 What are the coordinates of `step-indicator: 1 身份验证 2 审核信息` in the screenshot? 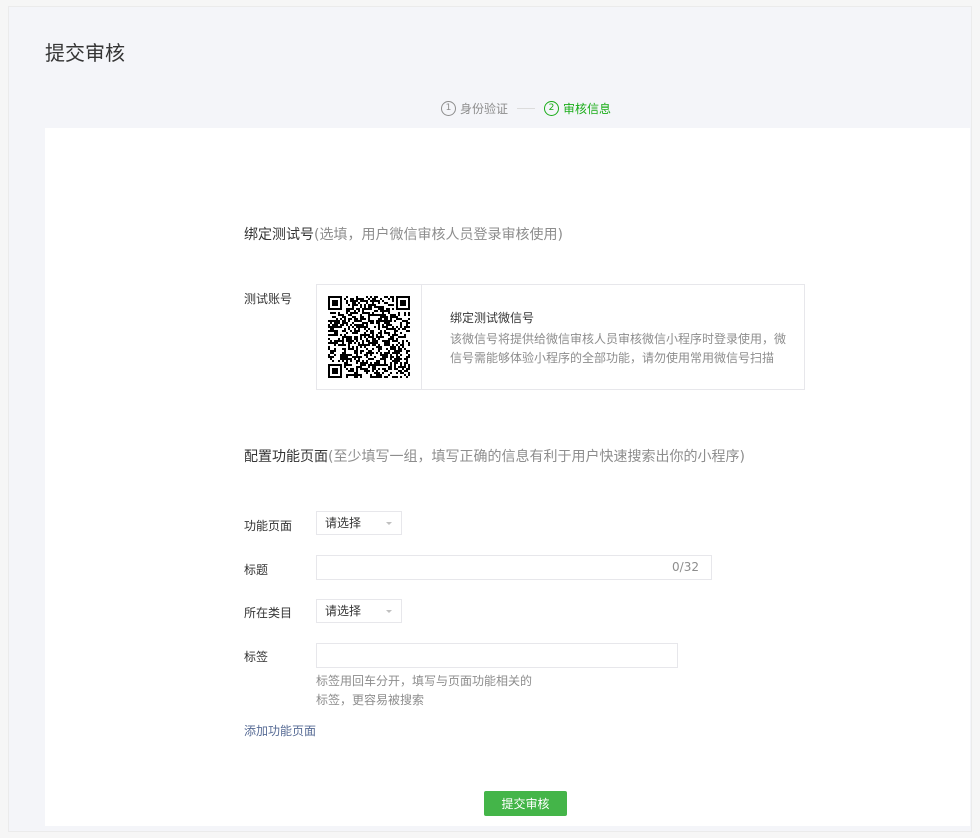 It's located at (526, 108).